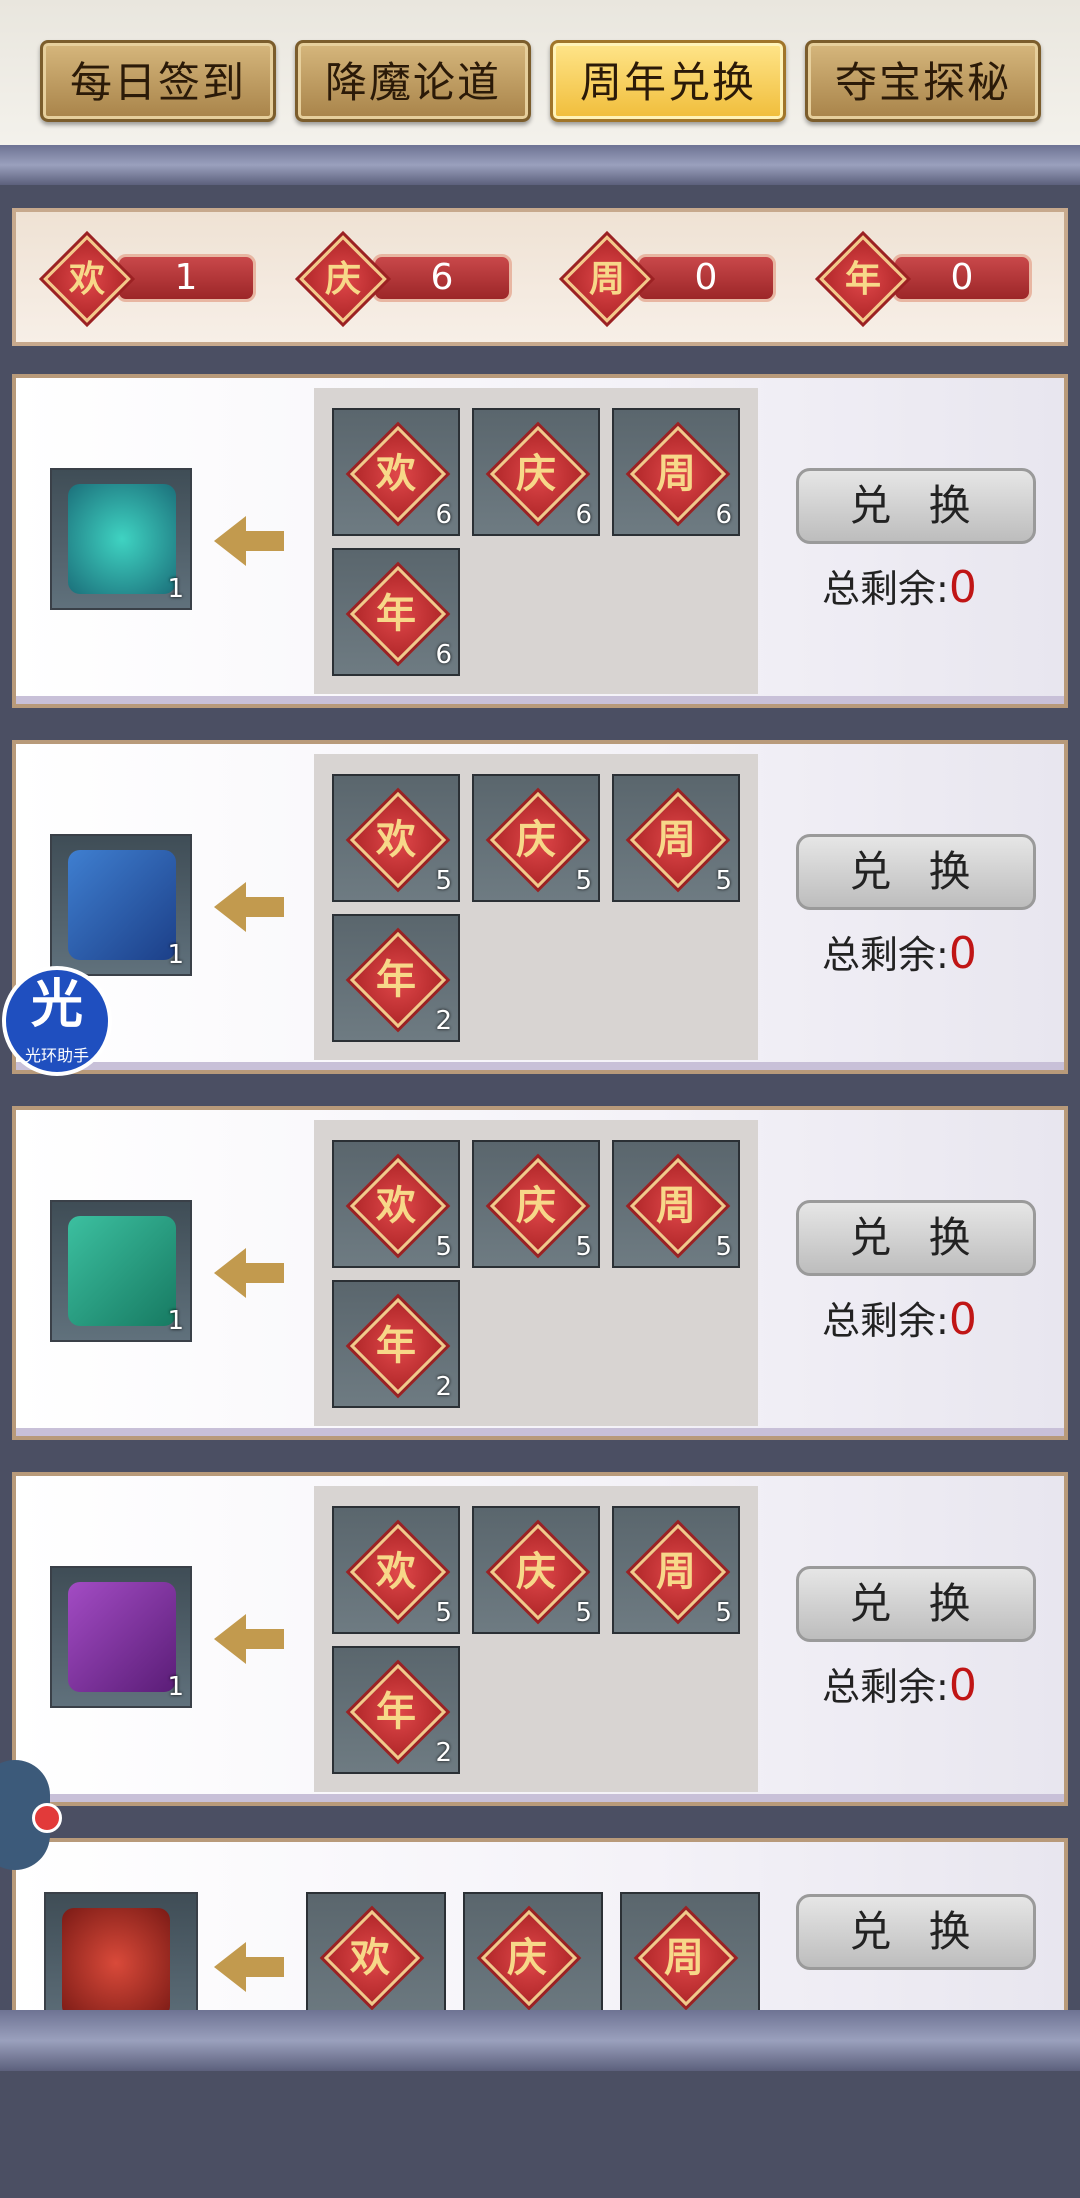 The image size is (1080, 2198). Describe the element at coordinates (442, 278) in the screenshot. I see `currency-count: 6` at that location.